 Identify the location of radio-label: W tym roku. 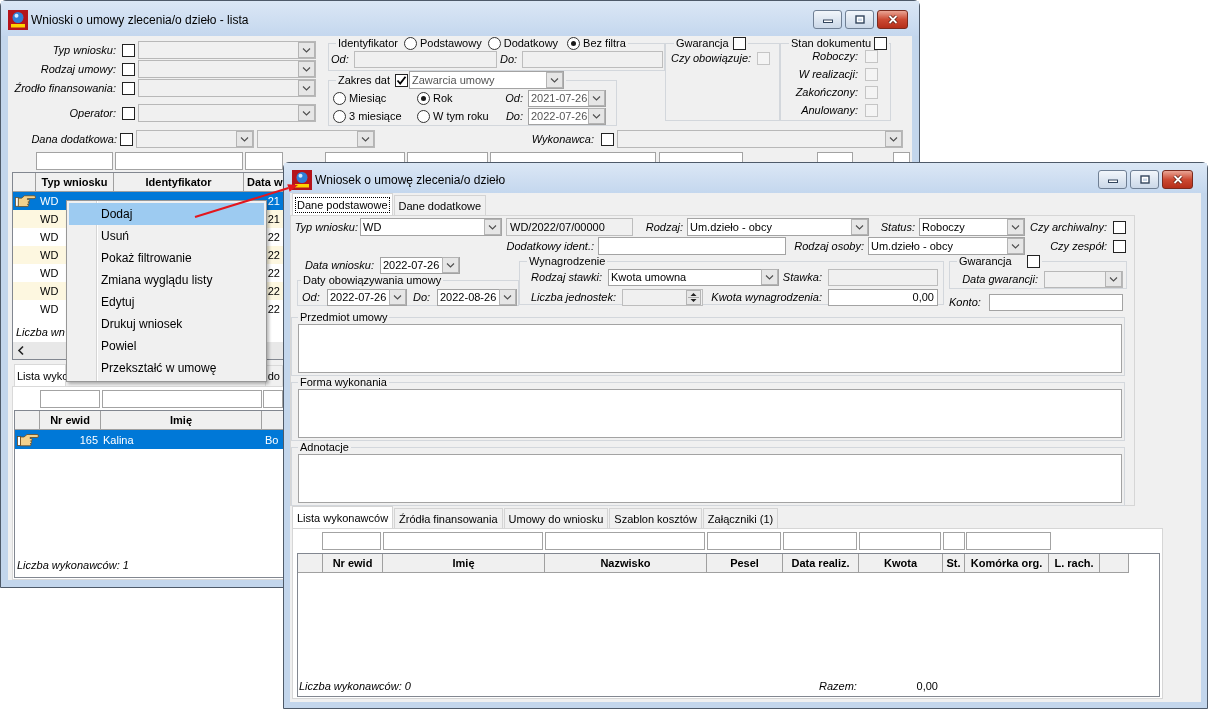
(461, 116).